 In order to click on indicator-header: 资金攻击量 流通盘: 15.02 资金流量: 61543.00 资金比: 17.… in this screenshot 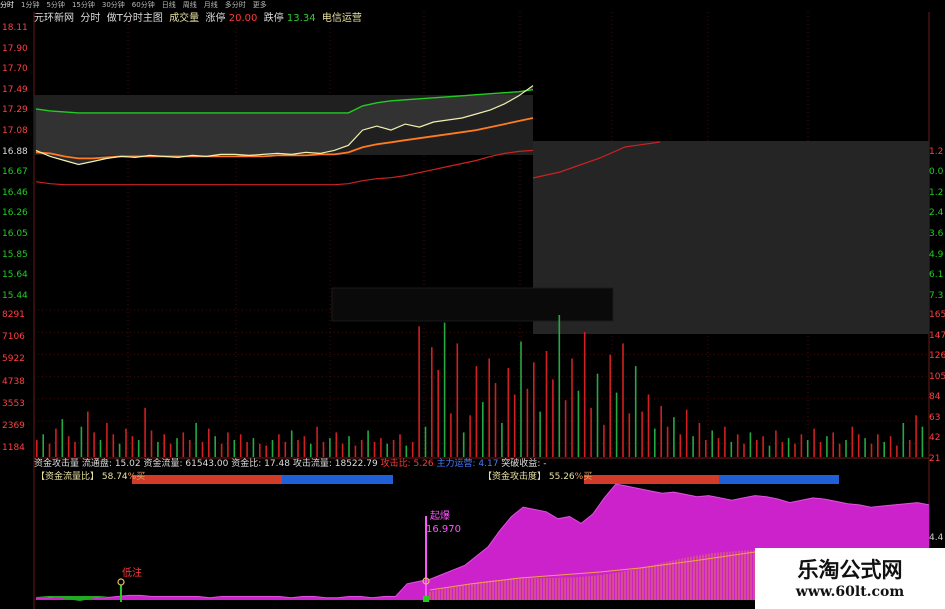, I will do `click(290, 464)`.